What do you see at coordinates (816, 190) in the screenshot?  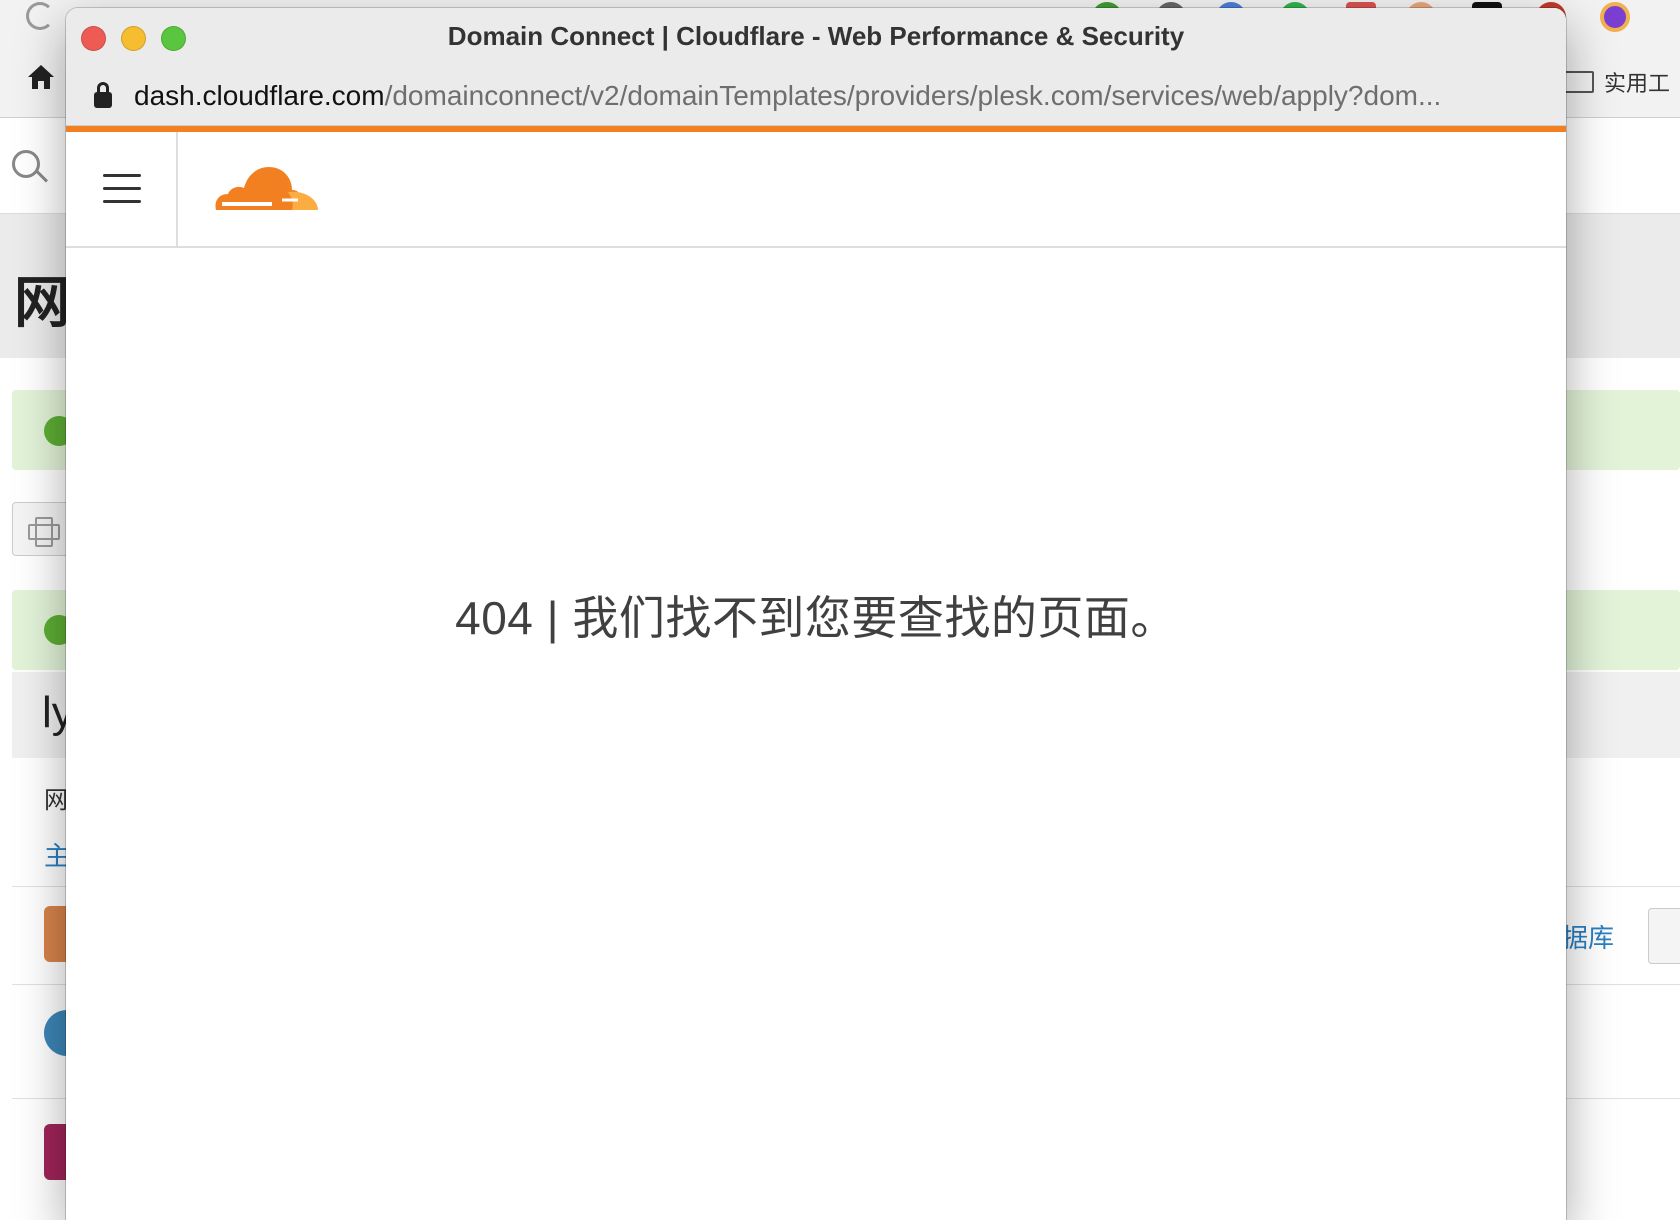 I see `cloudflare-header` at bounding box center [816, 190].